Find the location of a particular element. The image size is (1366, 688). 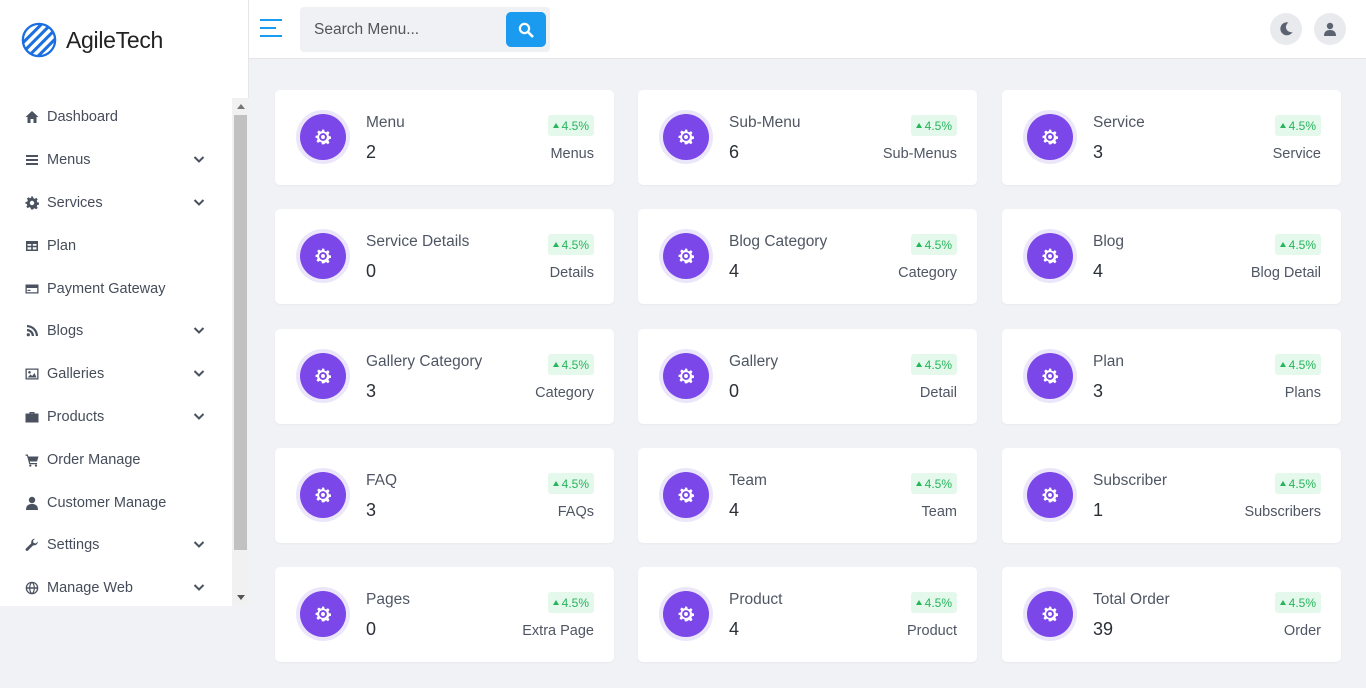

sidebar-item-menus: Menus is located at coordinates (116, 160).